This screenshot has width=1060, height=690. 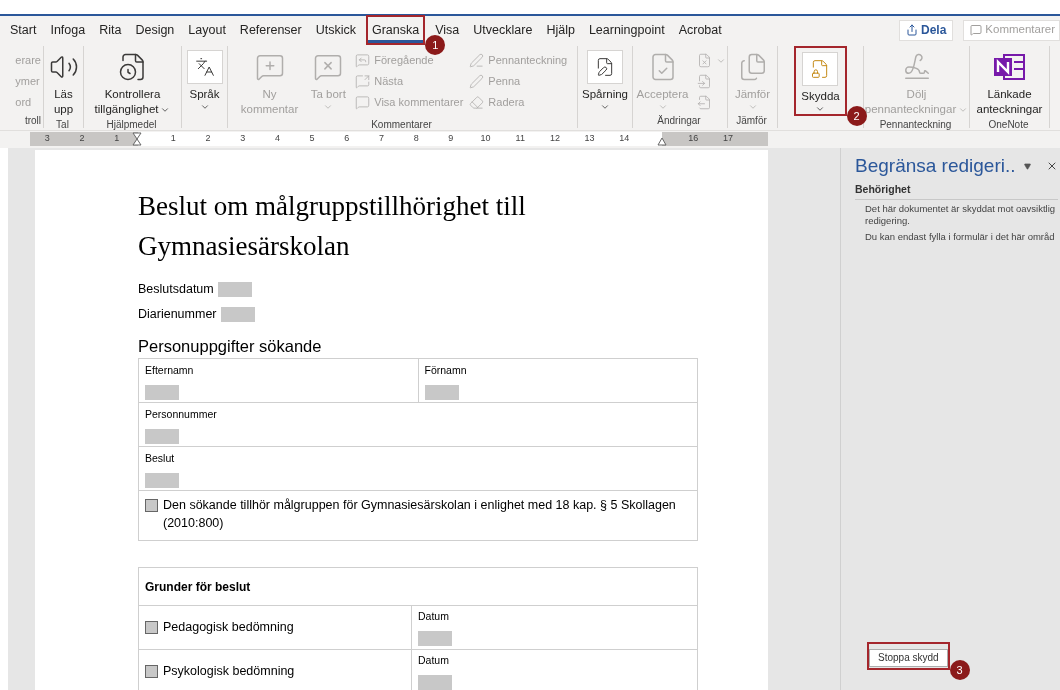 What do you see at coordinates (110, 31) in the screenshot?
I see `ribbon-tab: Rita` at bounding box center [110, 31].